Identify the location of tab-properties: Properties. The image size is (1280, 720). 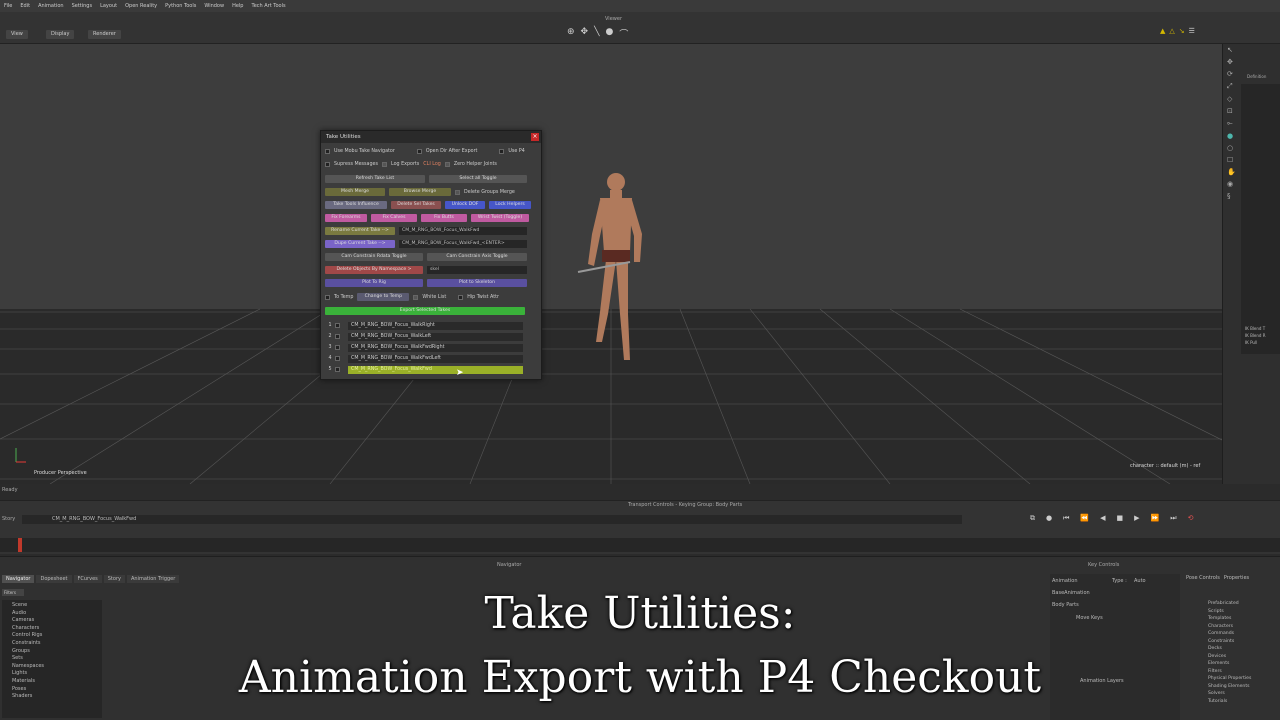
(1236, 578).